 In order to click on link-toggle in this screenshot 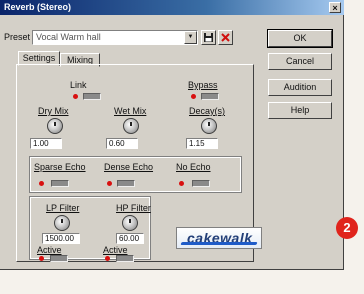, I will do `click(92, 96)`.